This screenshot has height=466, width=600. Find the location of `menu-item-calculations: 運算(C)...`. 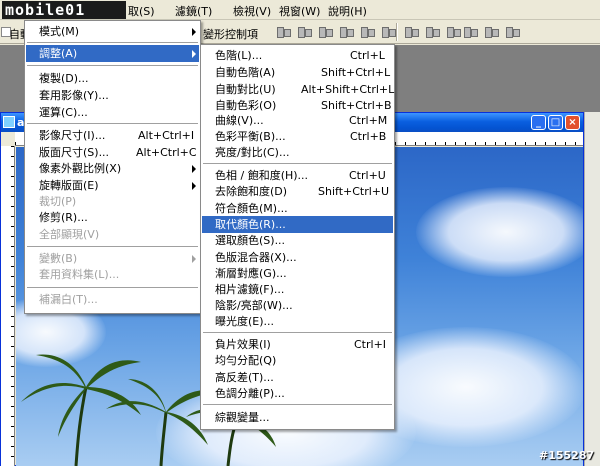

menu-item-calculations: 運算(C)... is located at coordinates (112, 112).